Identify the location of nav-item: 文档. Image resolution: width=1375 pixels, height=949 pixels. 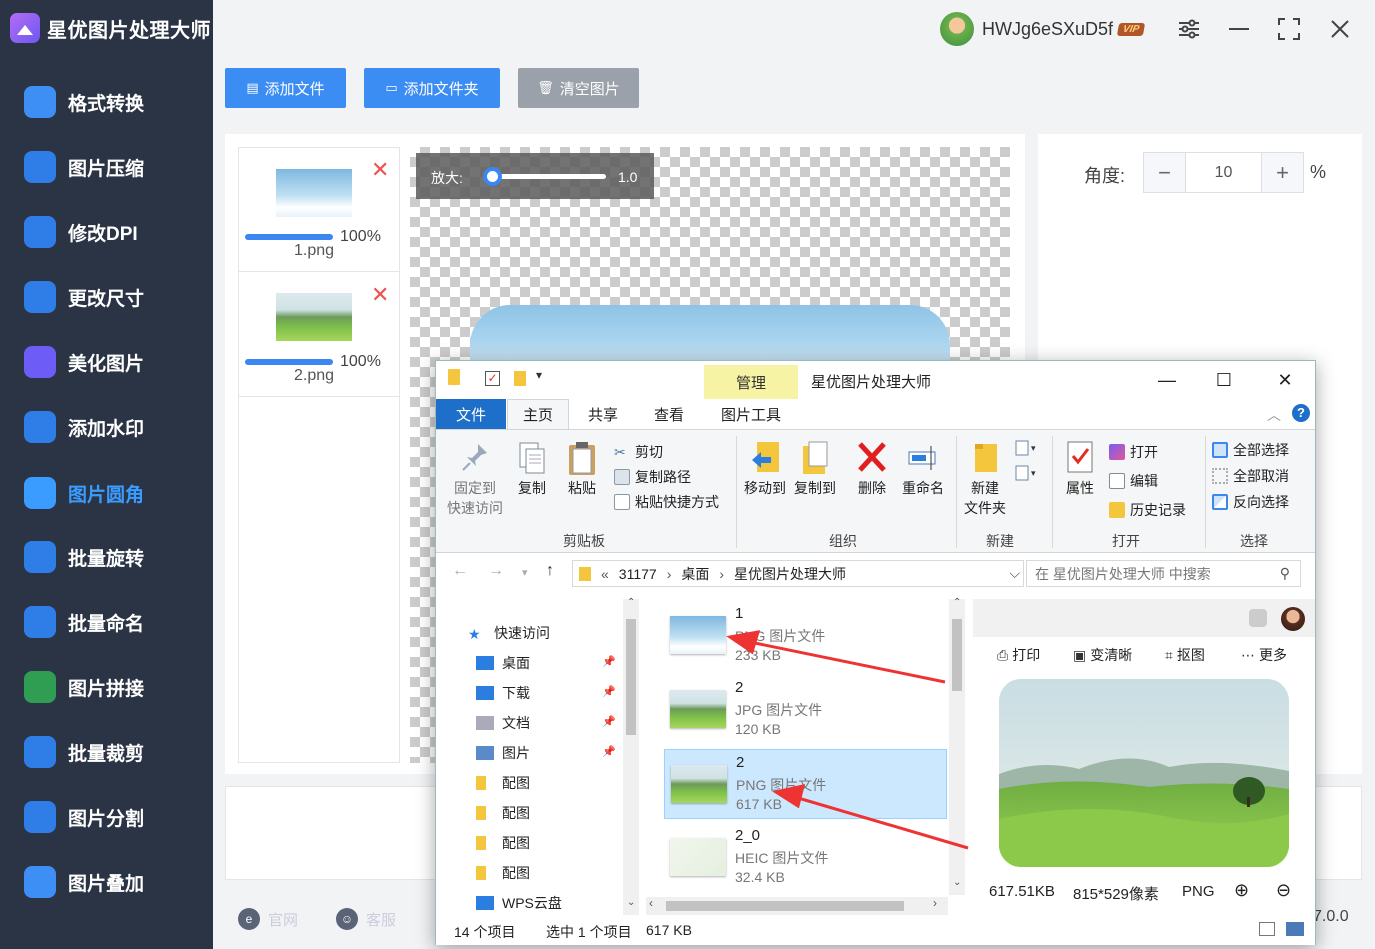
(503, 723).